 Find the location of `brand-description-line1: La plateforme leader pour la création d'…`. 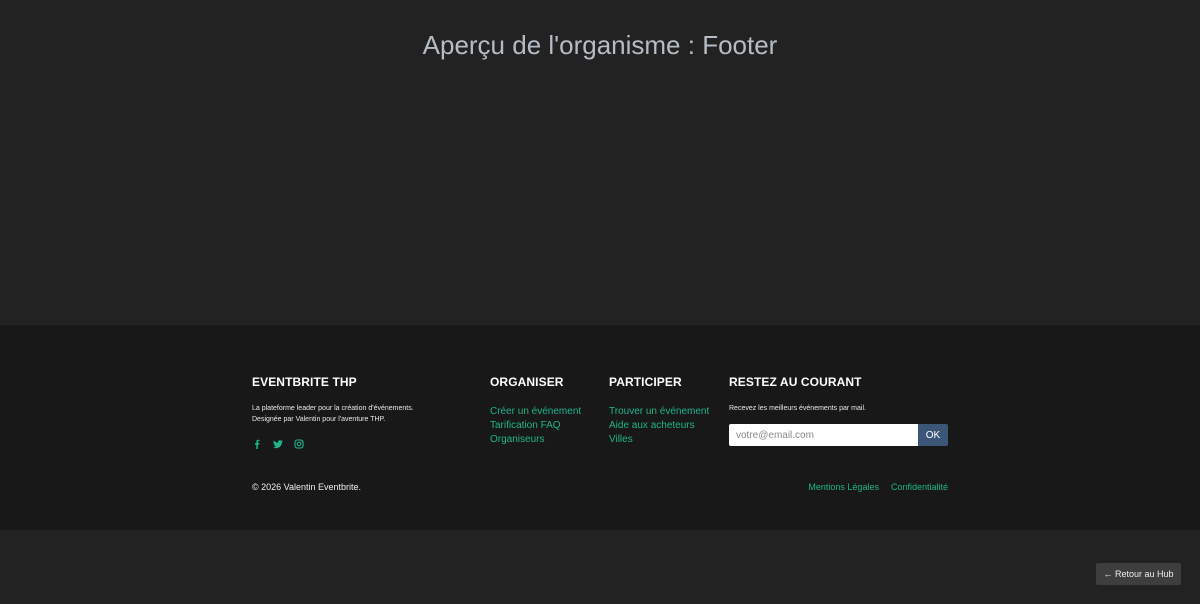

brand-description-line1: La plateforme leader pour la création d'… is located at coordinates (333, 408).